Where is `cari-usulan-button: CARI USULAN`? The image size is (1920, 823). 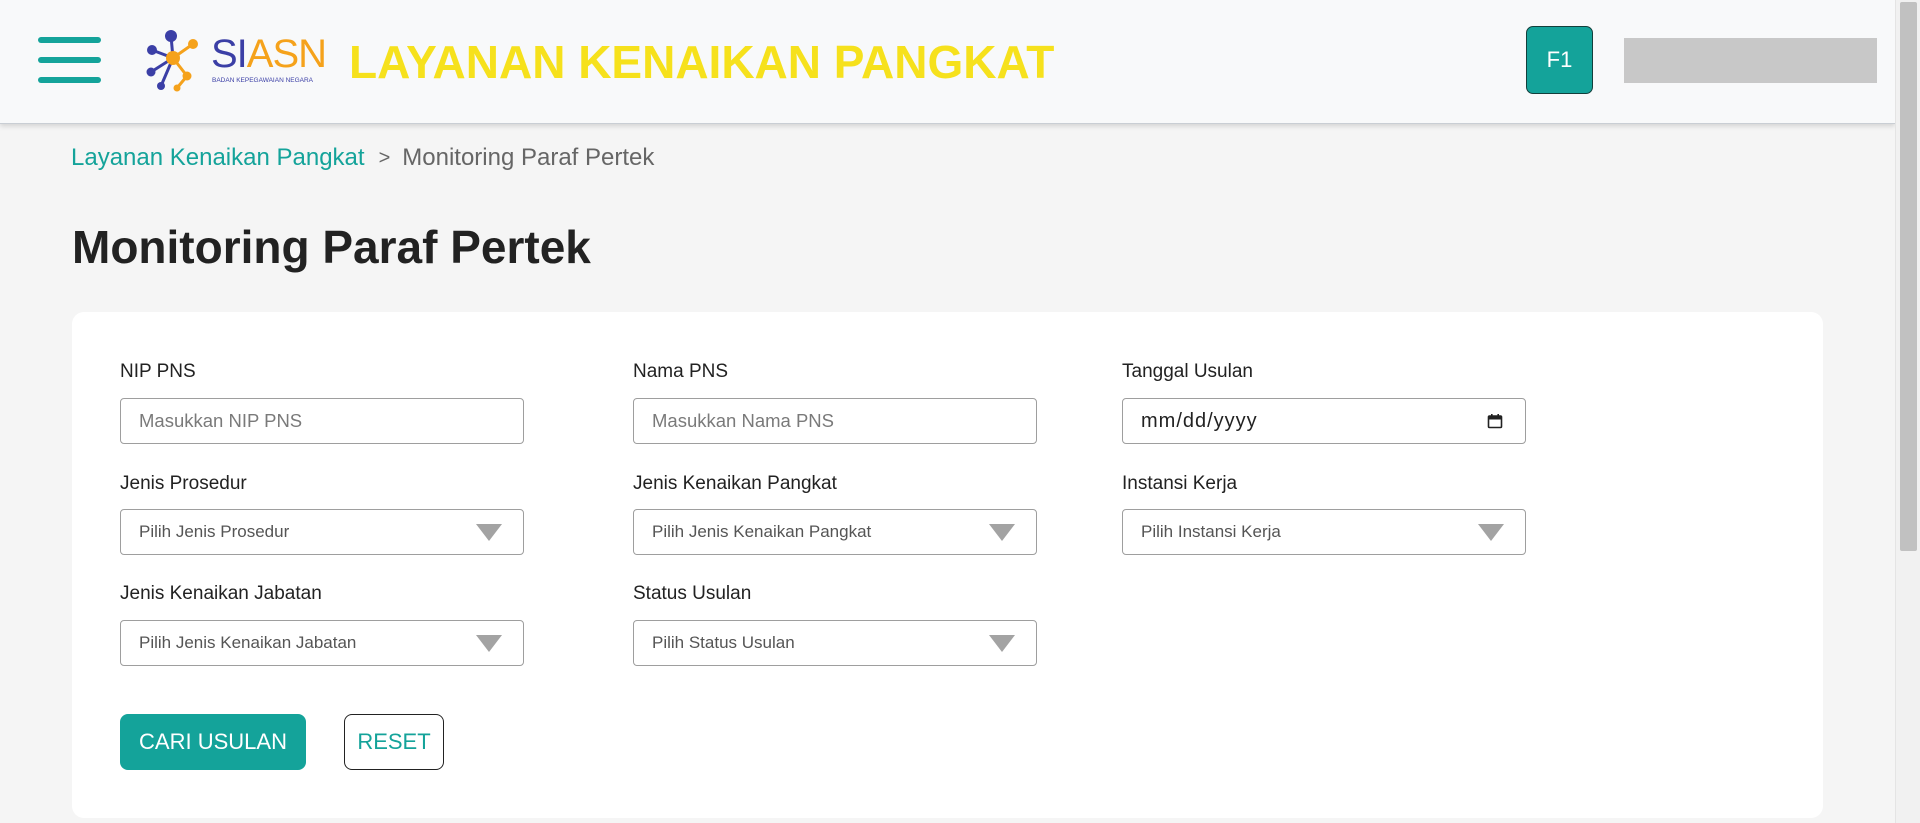 cari-usulan-button: CARI USULAN is located at coordinates (213, 742).